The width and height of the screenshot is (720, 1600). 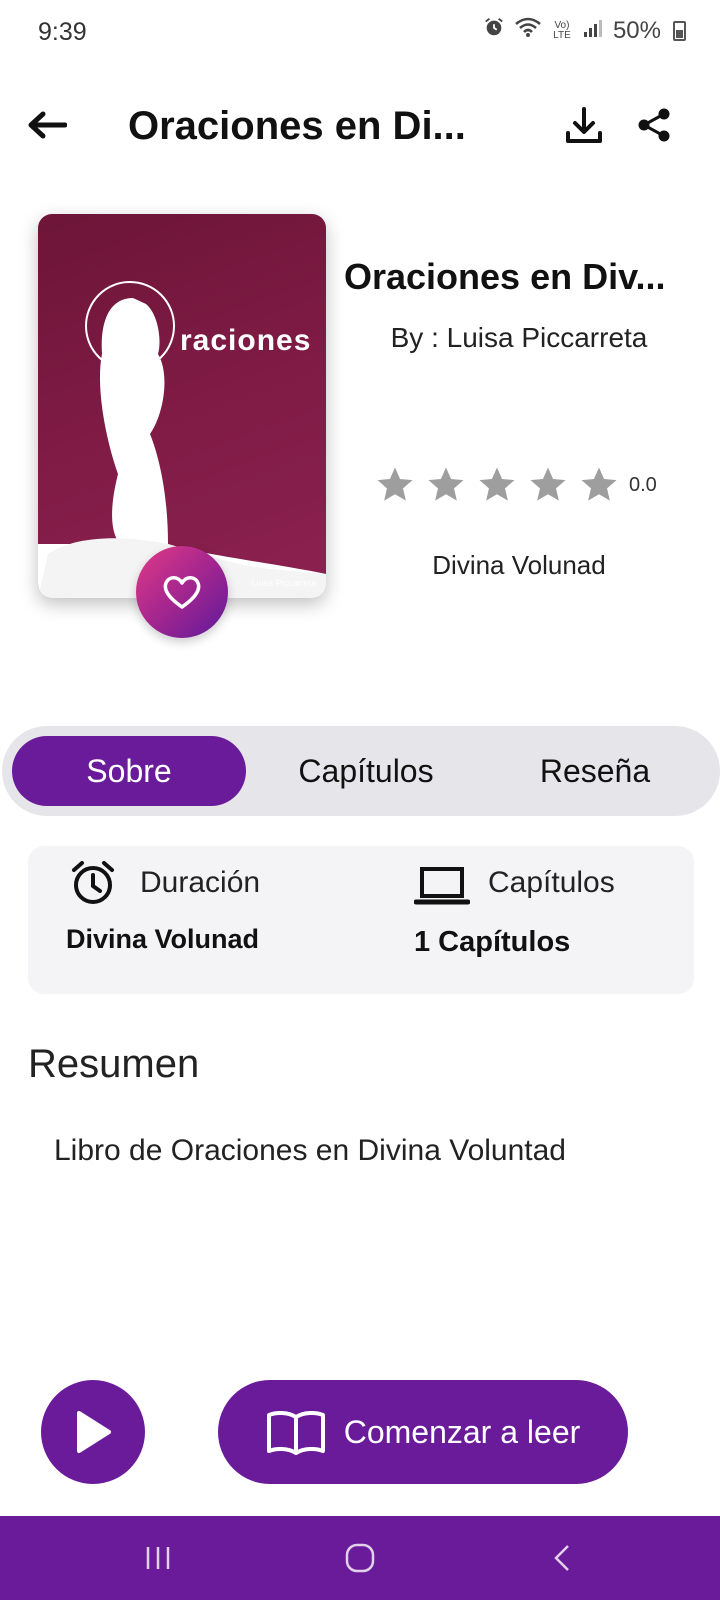 What do you see at coordinates (679, 30) in the screenshot?
I see `battery-icon` at bounding box center [679, 30].